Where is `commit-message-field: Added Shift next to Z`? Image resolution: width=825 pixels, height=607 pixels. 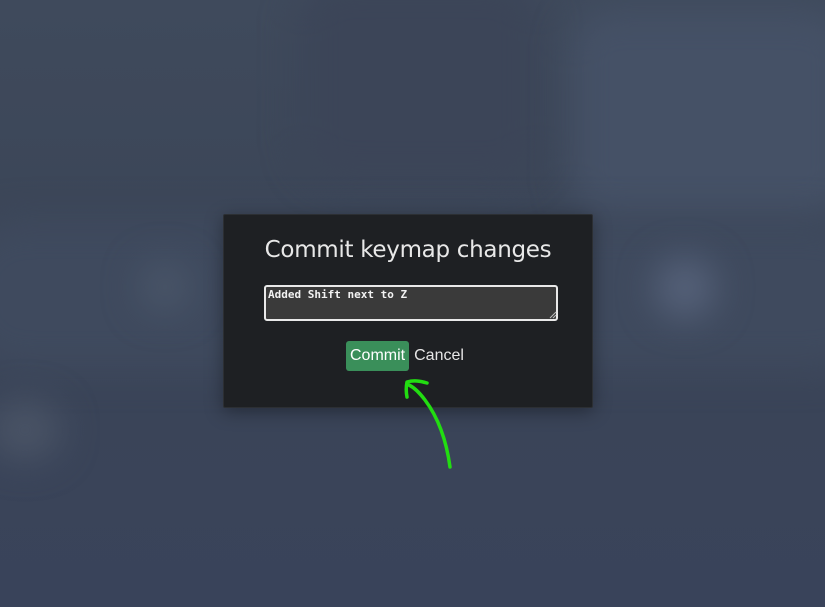
commit-message-field: Added Shift next to Z is located at coordinates (411, 303).